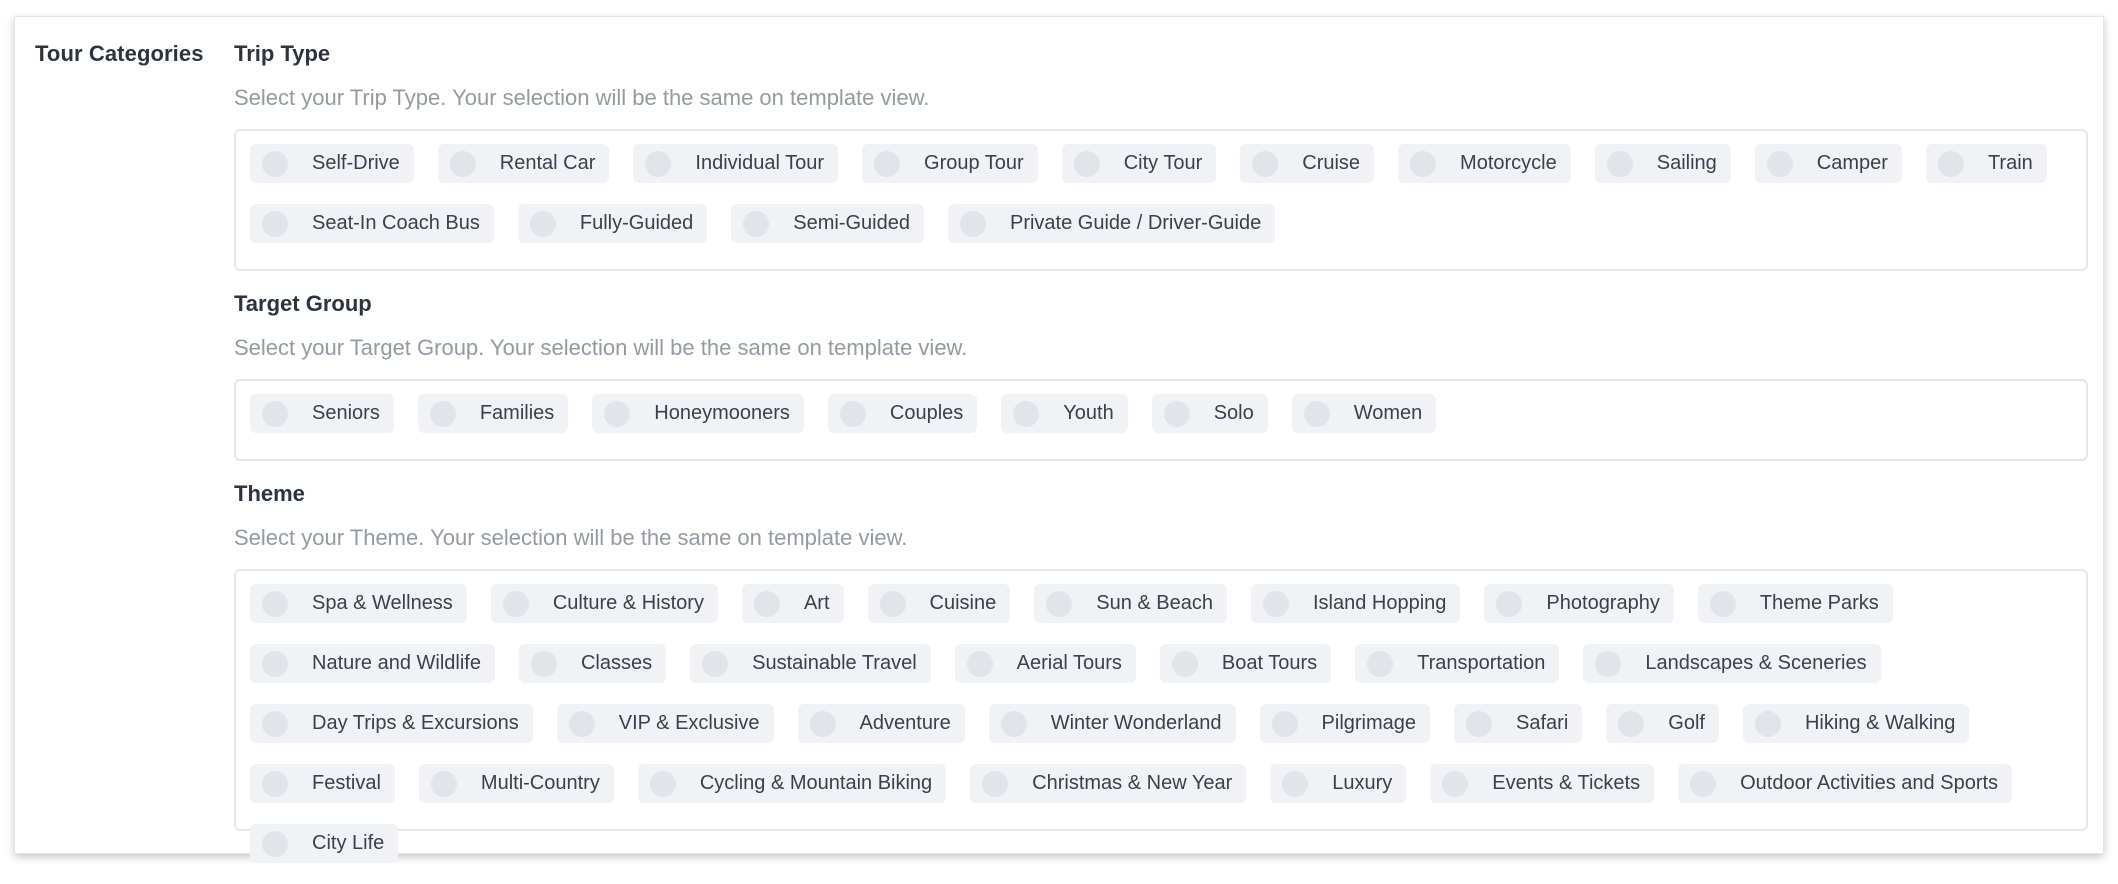  I want to click on option-art: Art, so click(792, 603).